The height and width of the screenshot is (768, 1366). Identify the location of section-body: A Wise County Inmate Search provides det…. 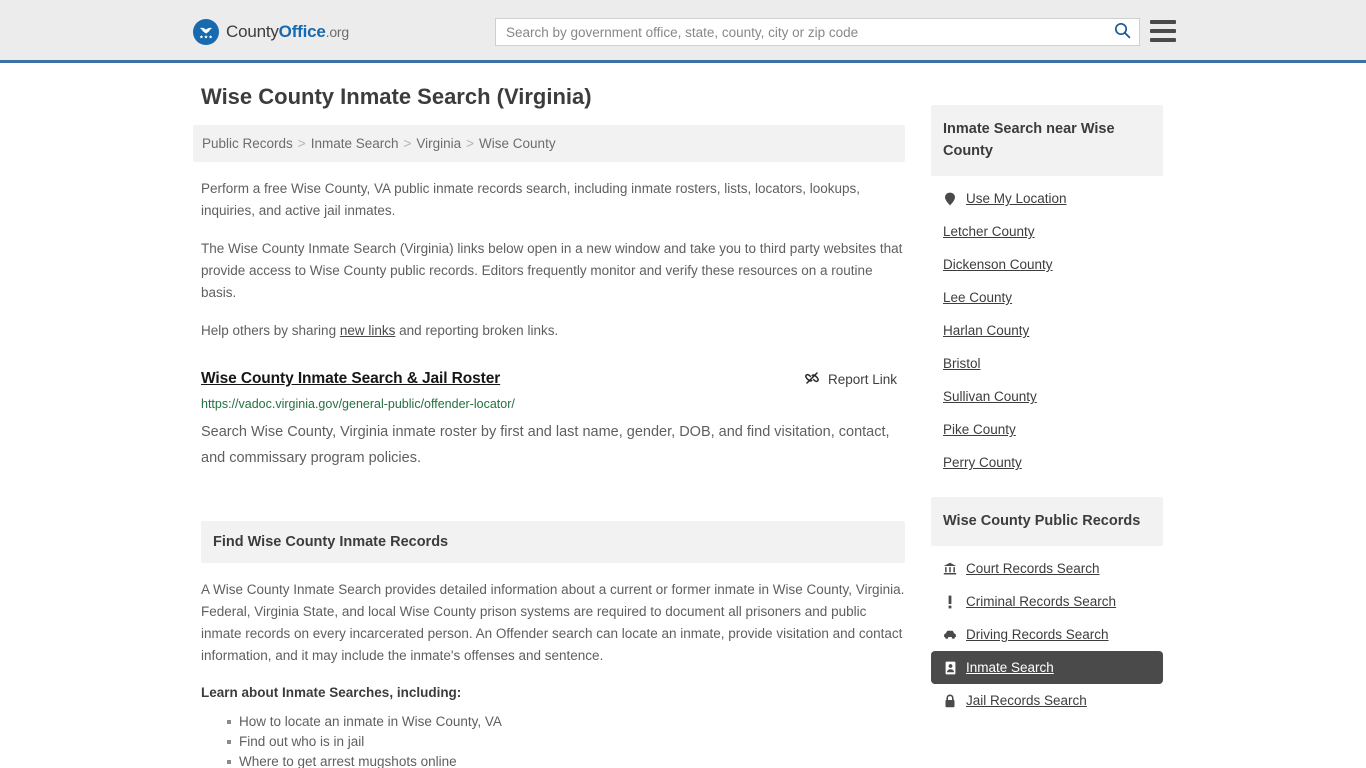
(553, 673).